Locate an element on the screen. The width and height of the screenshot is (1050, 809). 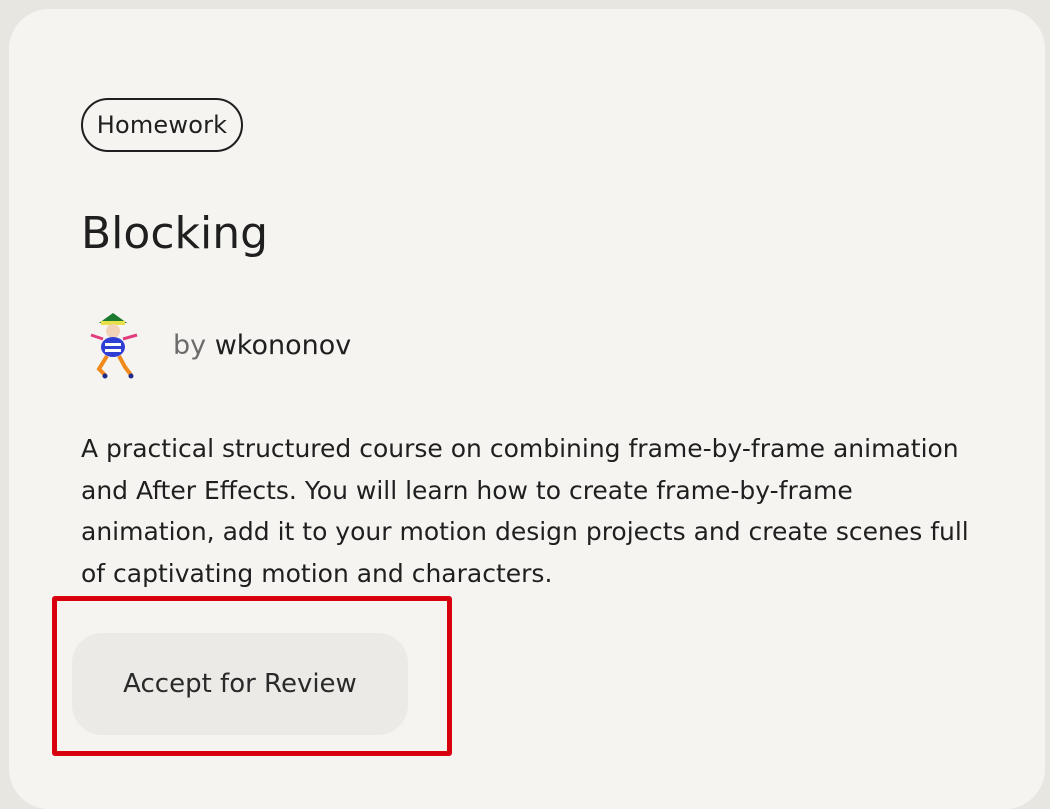
author-byline: by wkononov is located at coordinates (262, 345).